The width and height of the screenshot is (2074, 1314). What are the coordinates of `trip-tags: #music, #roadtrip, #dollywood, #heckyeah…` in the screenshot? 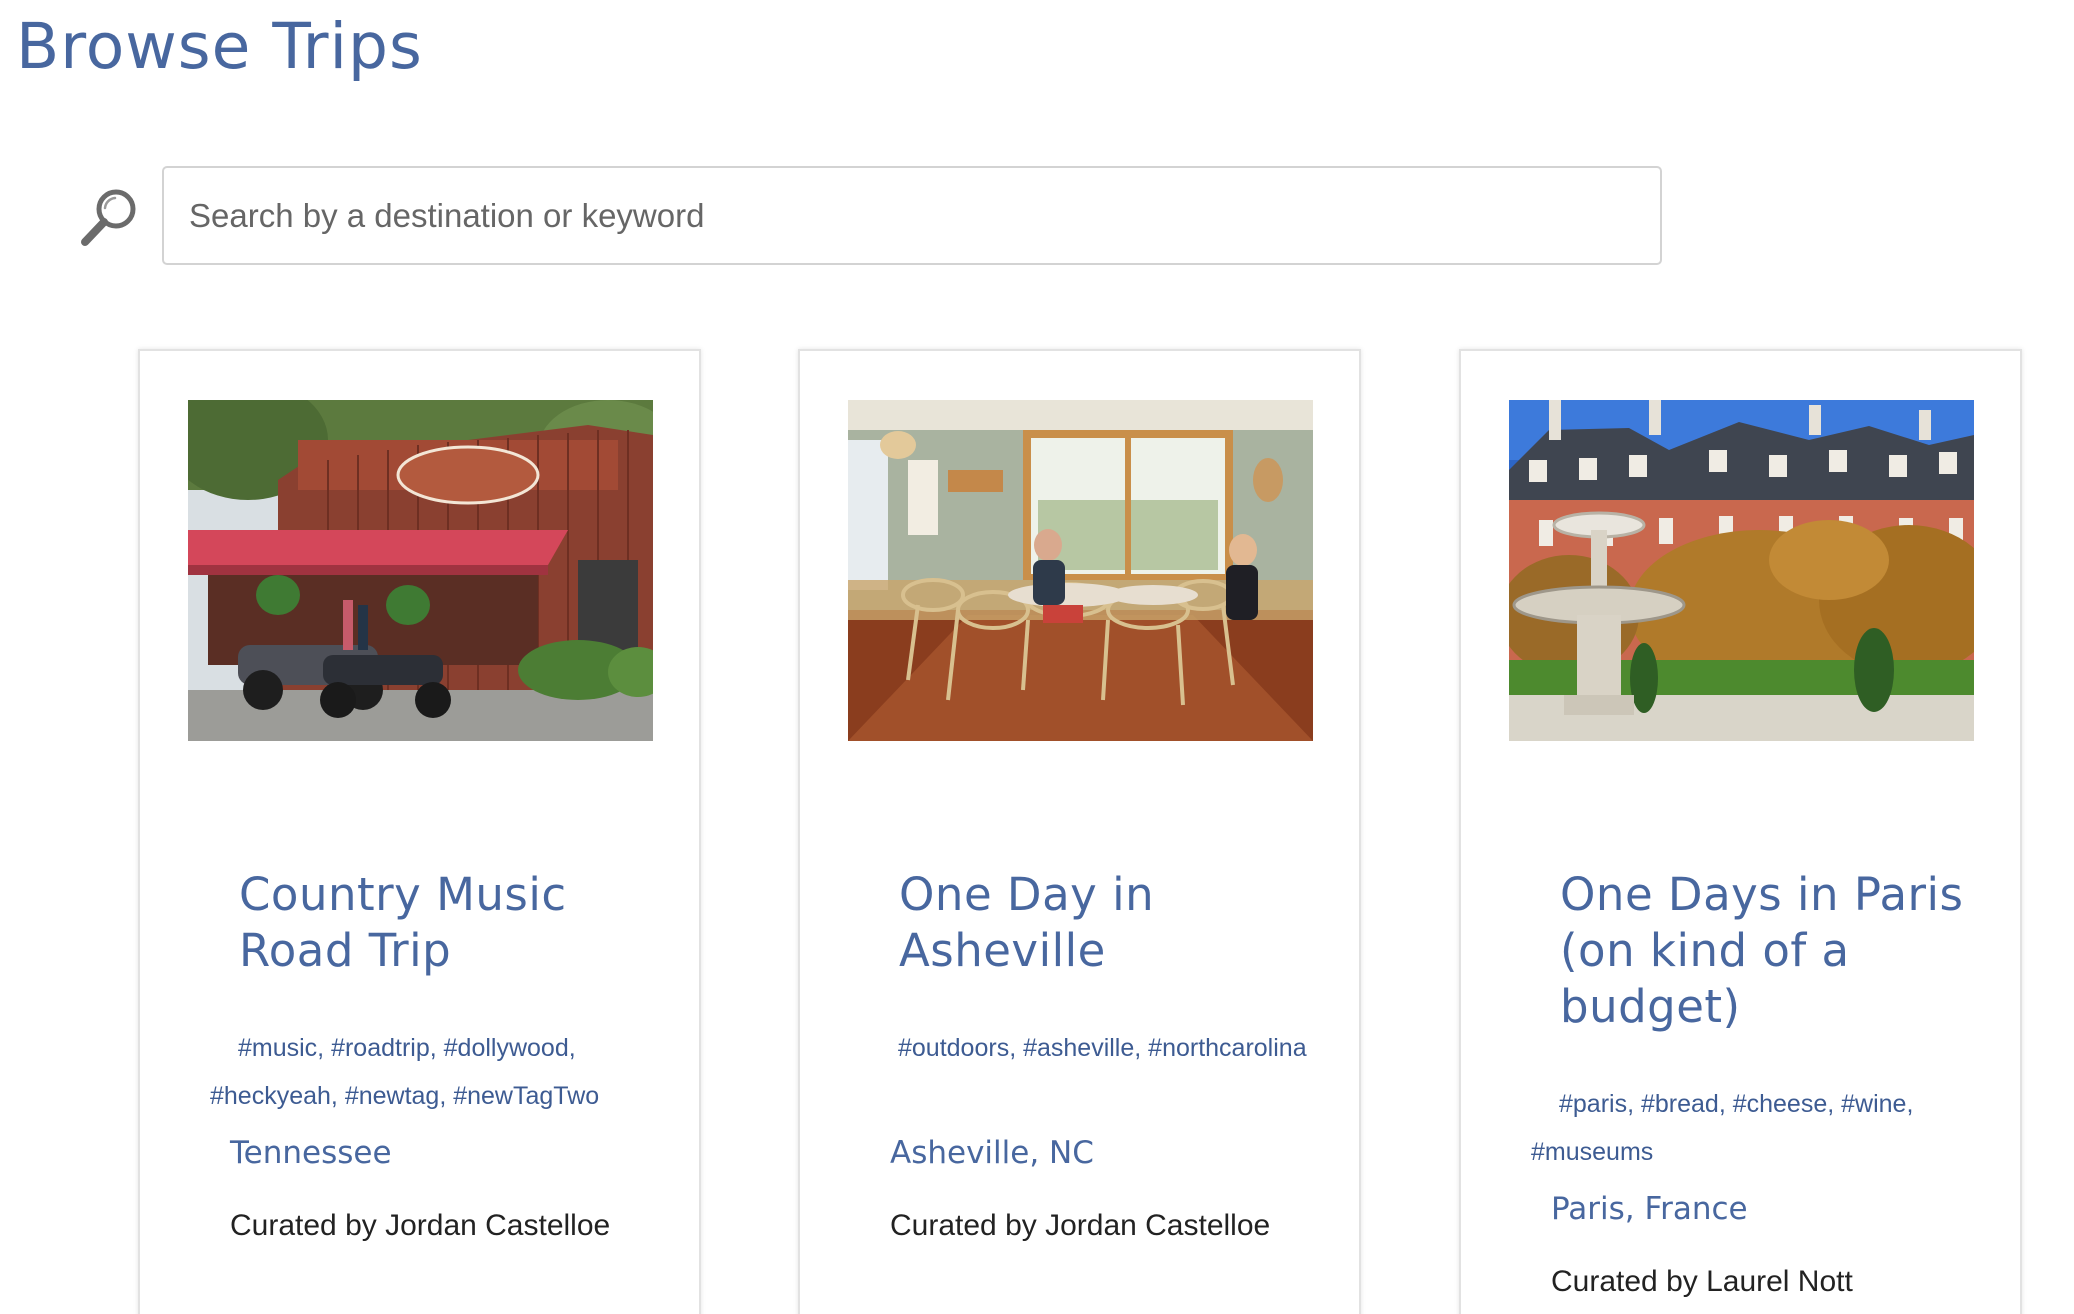 It's located at (405, 1072).